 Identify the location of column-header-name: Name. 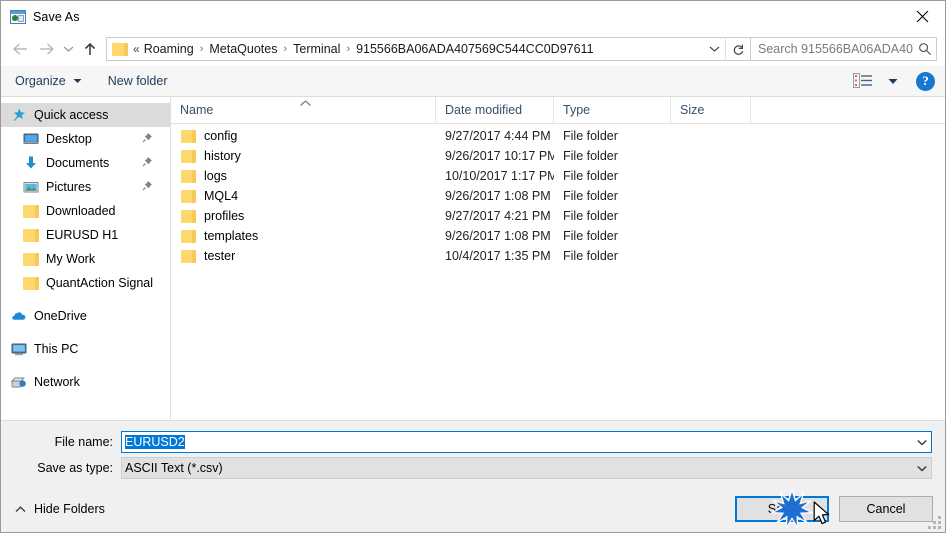
(303, 110).